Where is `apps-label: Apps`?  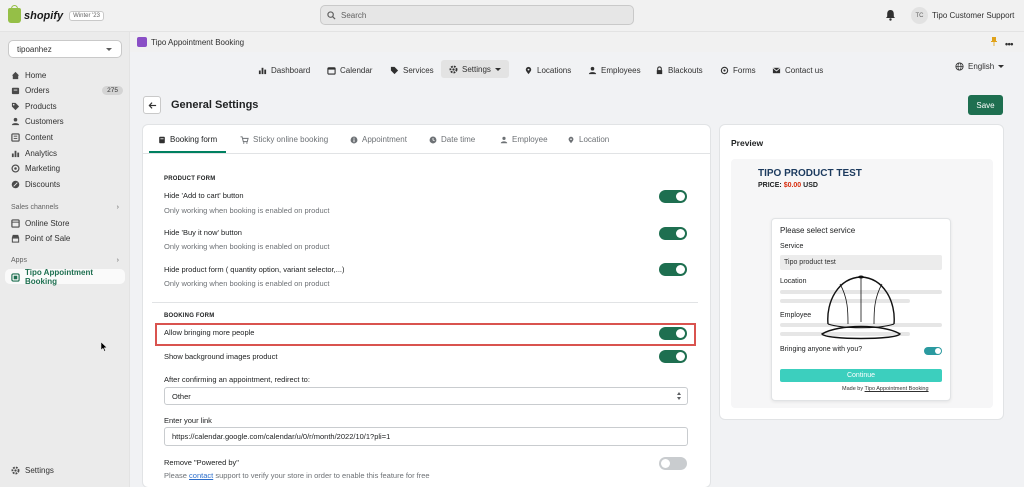
apps-label: Apps is located at coordinates (19, 260).